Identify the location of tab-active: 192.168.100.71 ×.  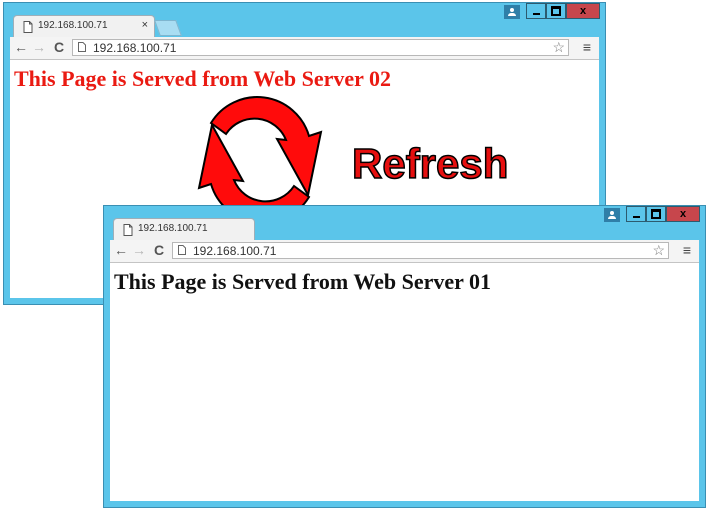
(84, 26).